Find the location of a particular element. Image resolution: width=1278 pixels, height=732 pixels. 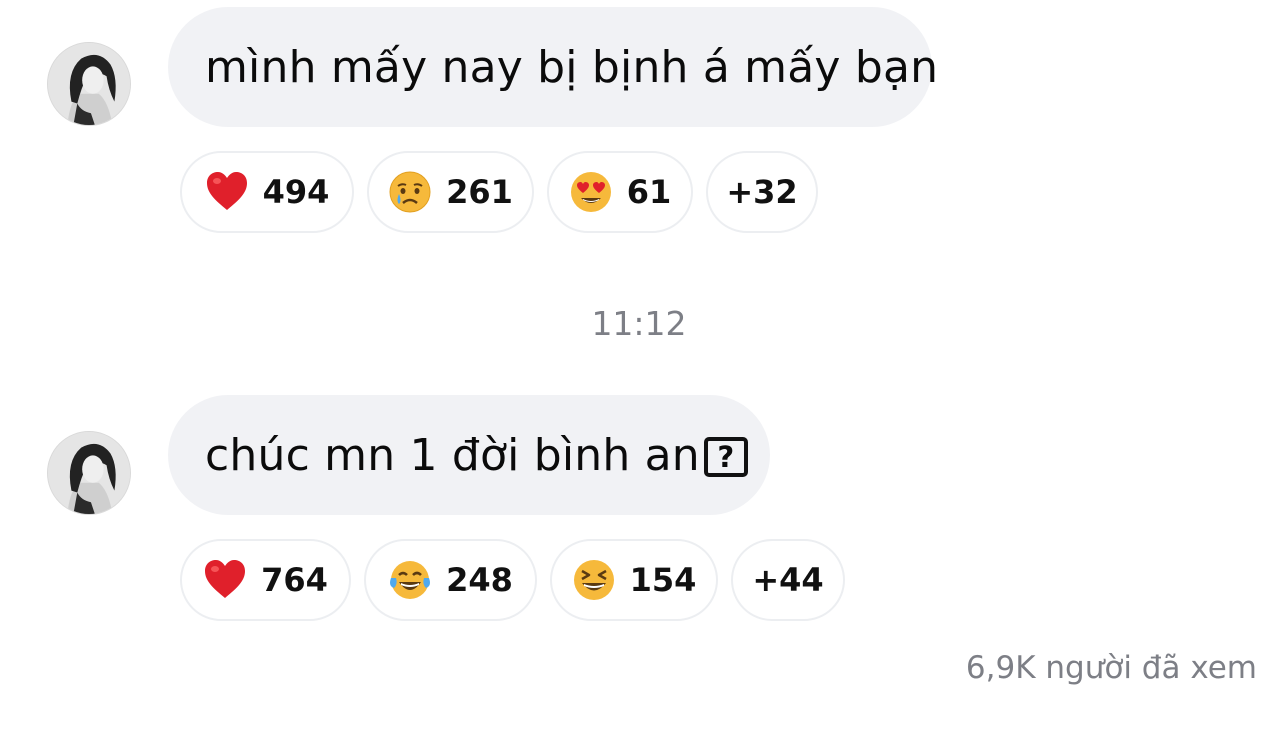

heart-eyes-face-icon is located at coordinates (590, 192).